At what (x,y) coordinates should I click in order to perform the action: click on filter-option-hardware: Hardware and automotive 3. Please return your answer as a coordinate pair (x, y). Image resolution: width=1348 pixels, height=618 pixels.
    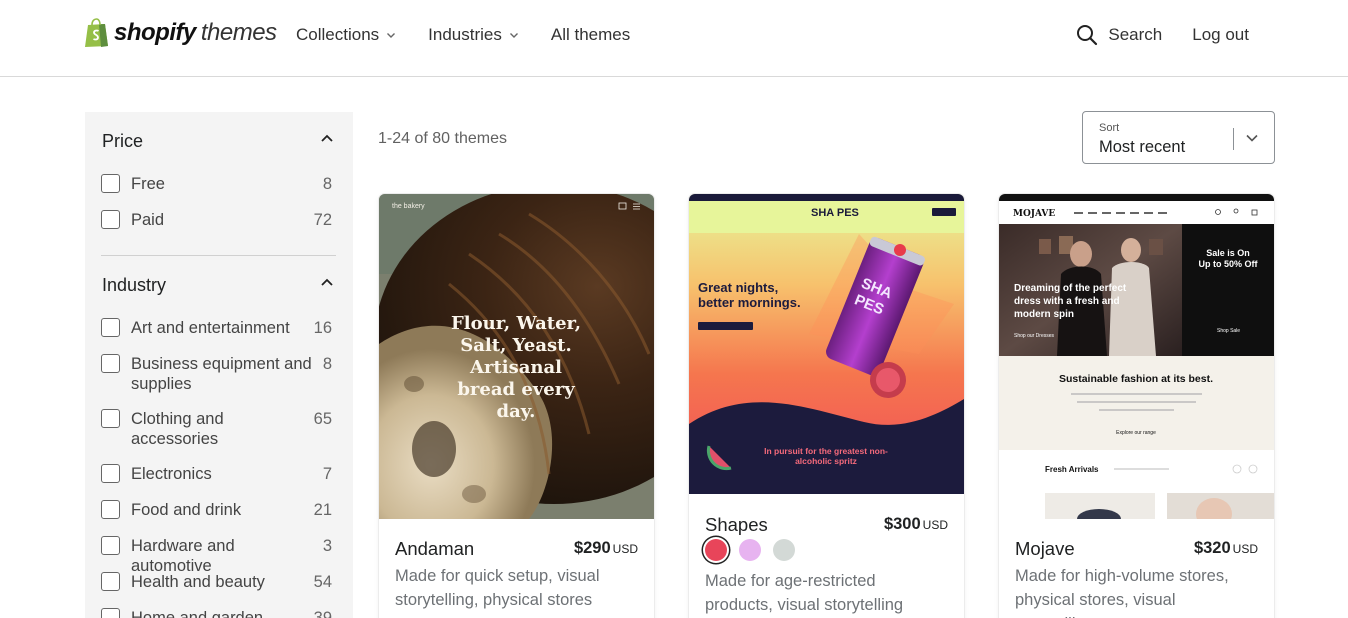
    Looking at the image, I should click on (216, 556).